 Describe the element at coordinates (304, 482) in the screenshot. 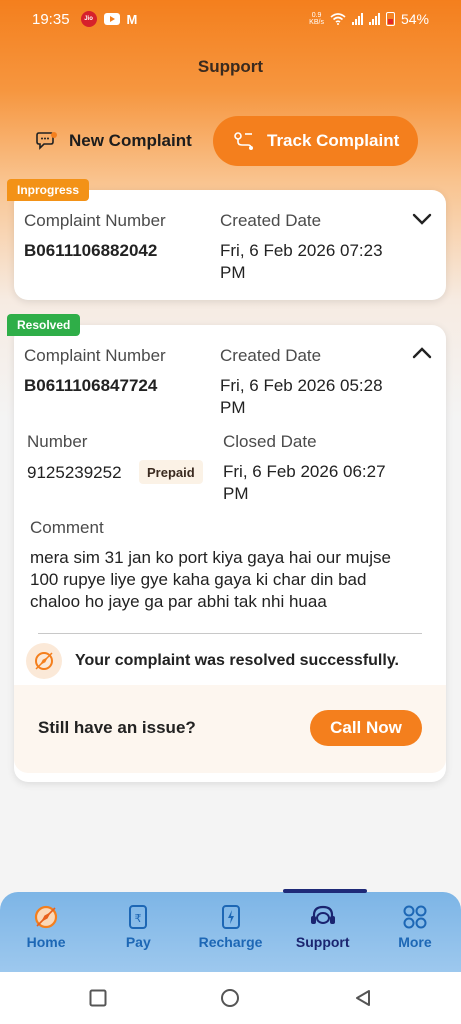

I see `closed-date-value: Fri, 6 Feb 2026 06:27 PM` at that location.